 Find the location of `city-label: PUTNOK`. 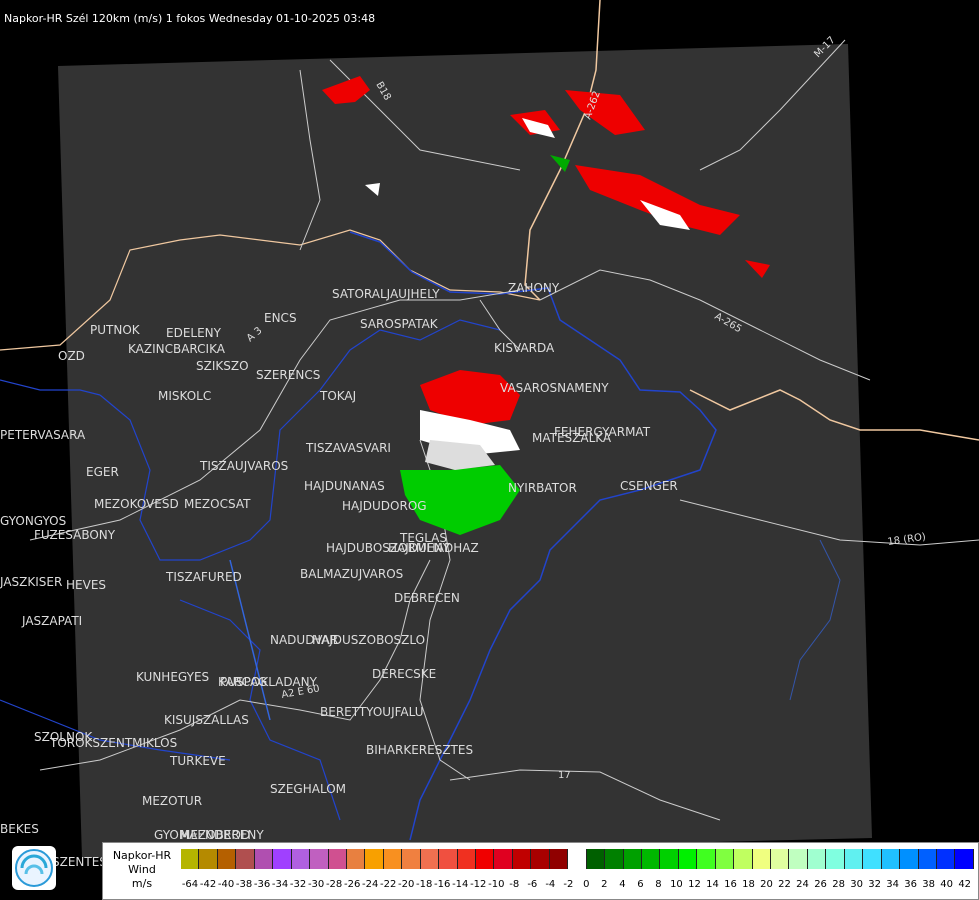

city-label: PUTNOK is located at coordinates (115, 330).